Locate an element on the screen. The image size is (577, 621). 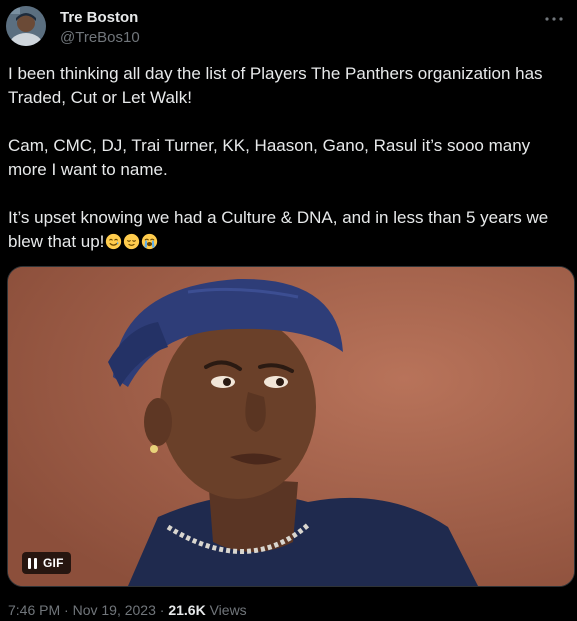
relieved-face-icon is located at coordinates (132, 241).